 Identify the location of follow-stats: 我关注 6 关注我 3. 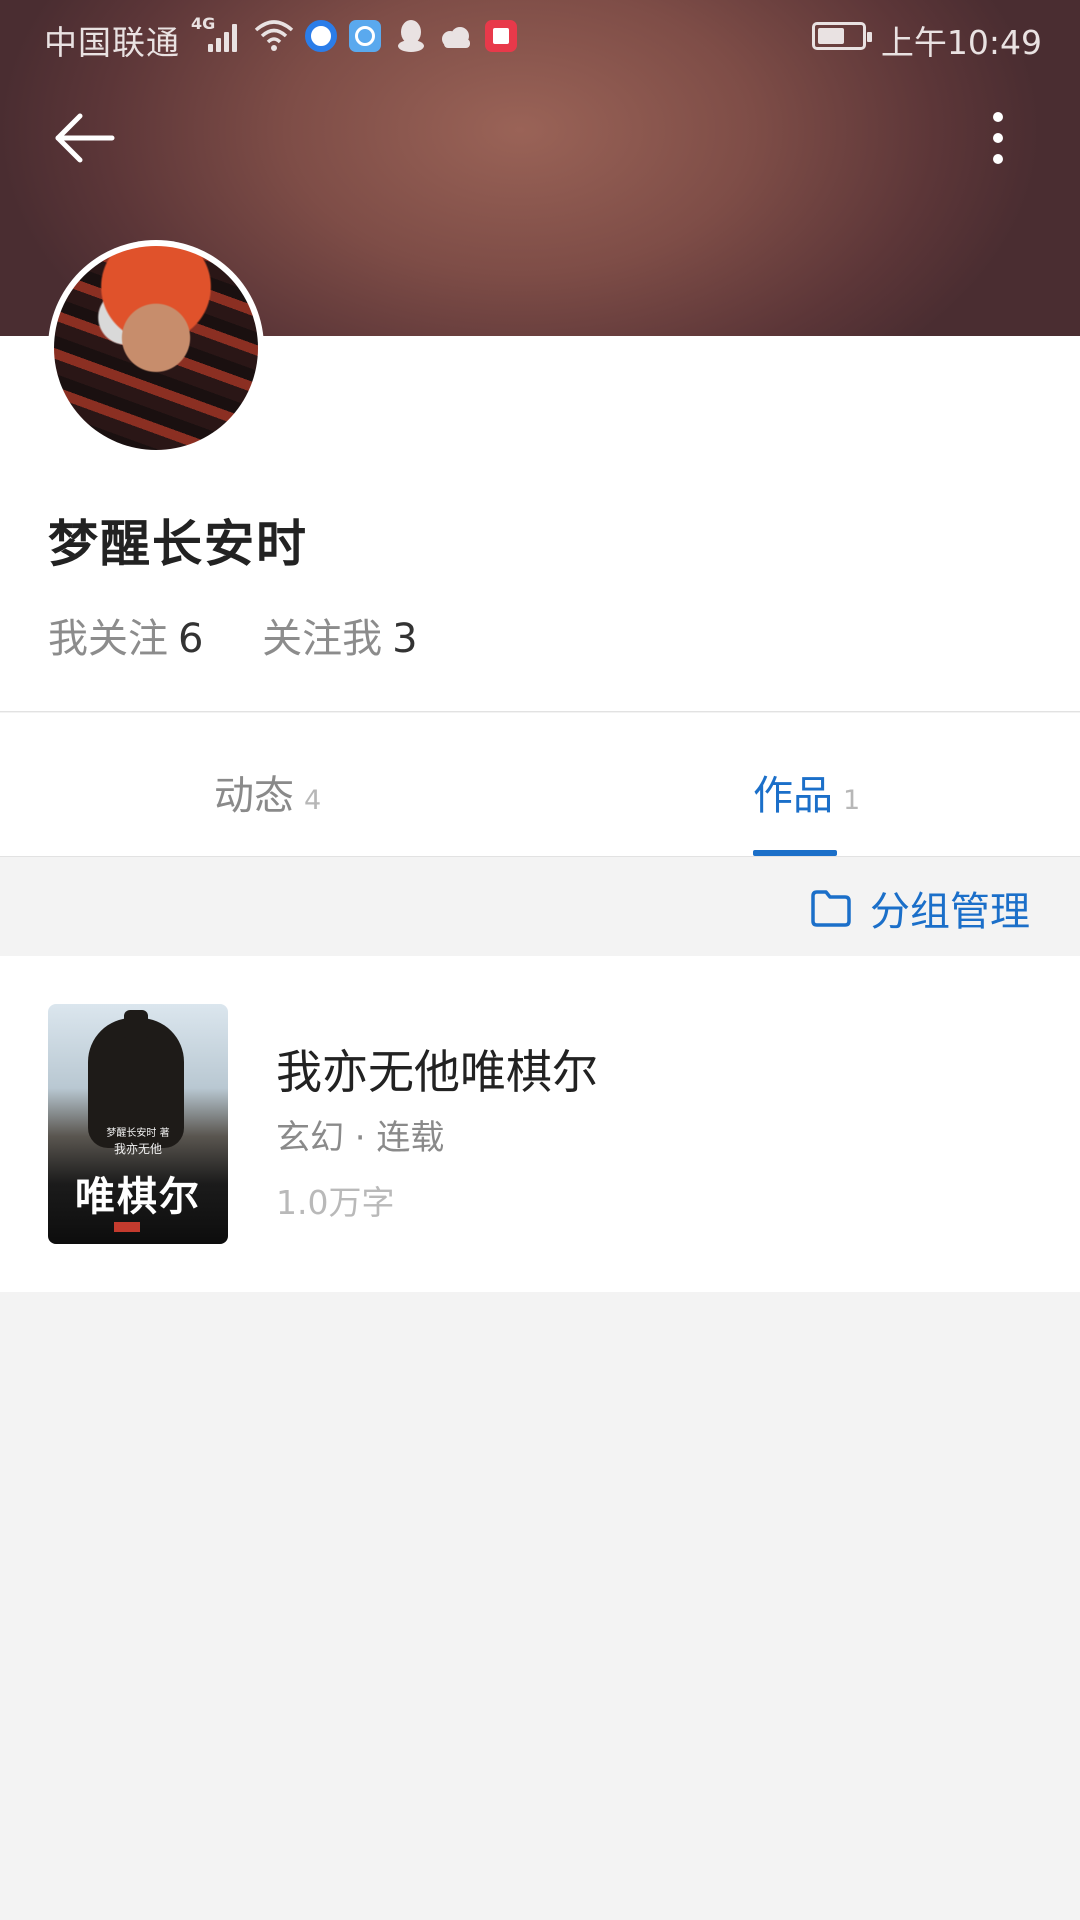
(256, 635).